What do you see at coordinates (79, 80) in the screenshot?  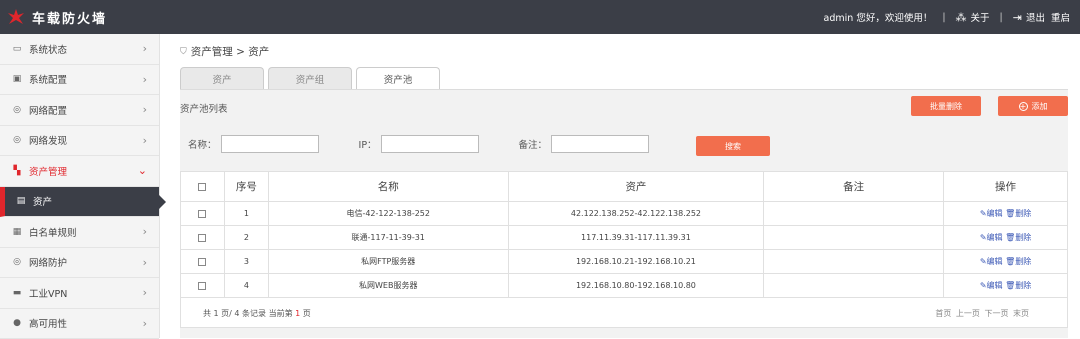 I see `sidebar-item-system-config: ▣ 系统配置 ›` at bounding box center [79, 80].